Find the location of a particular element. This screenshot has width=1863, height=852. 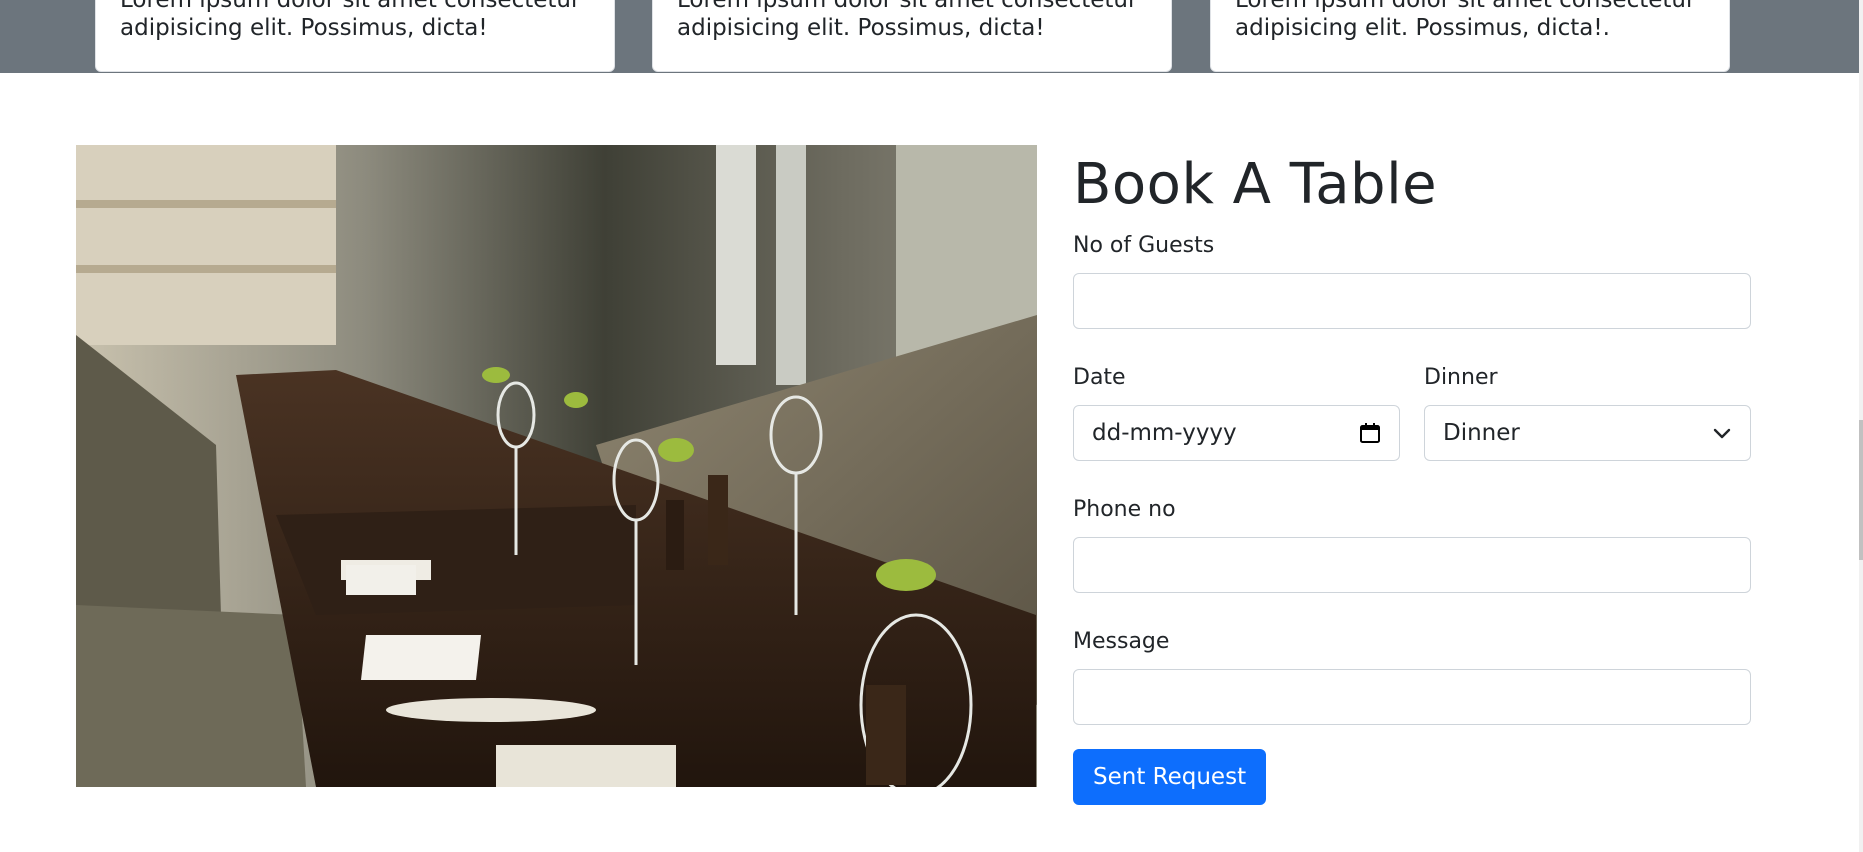

guests-input is located at coordinates (1412, 301).